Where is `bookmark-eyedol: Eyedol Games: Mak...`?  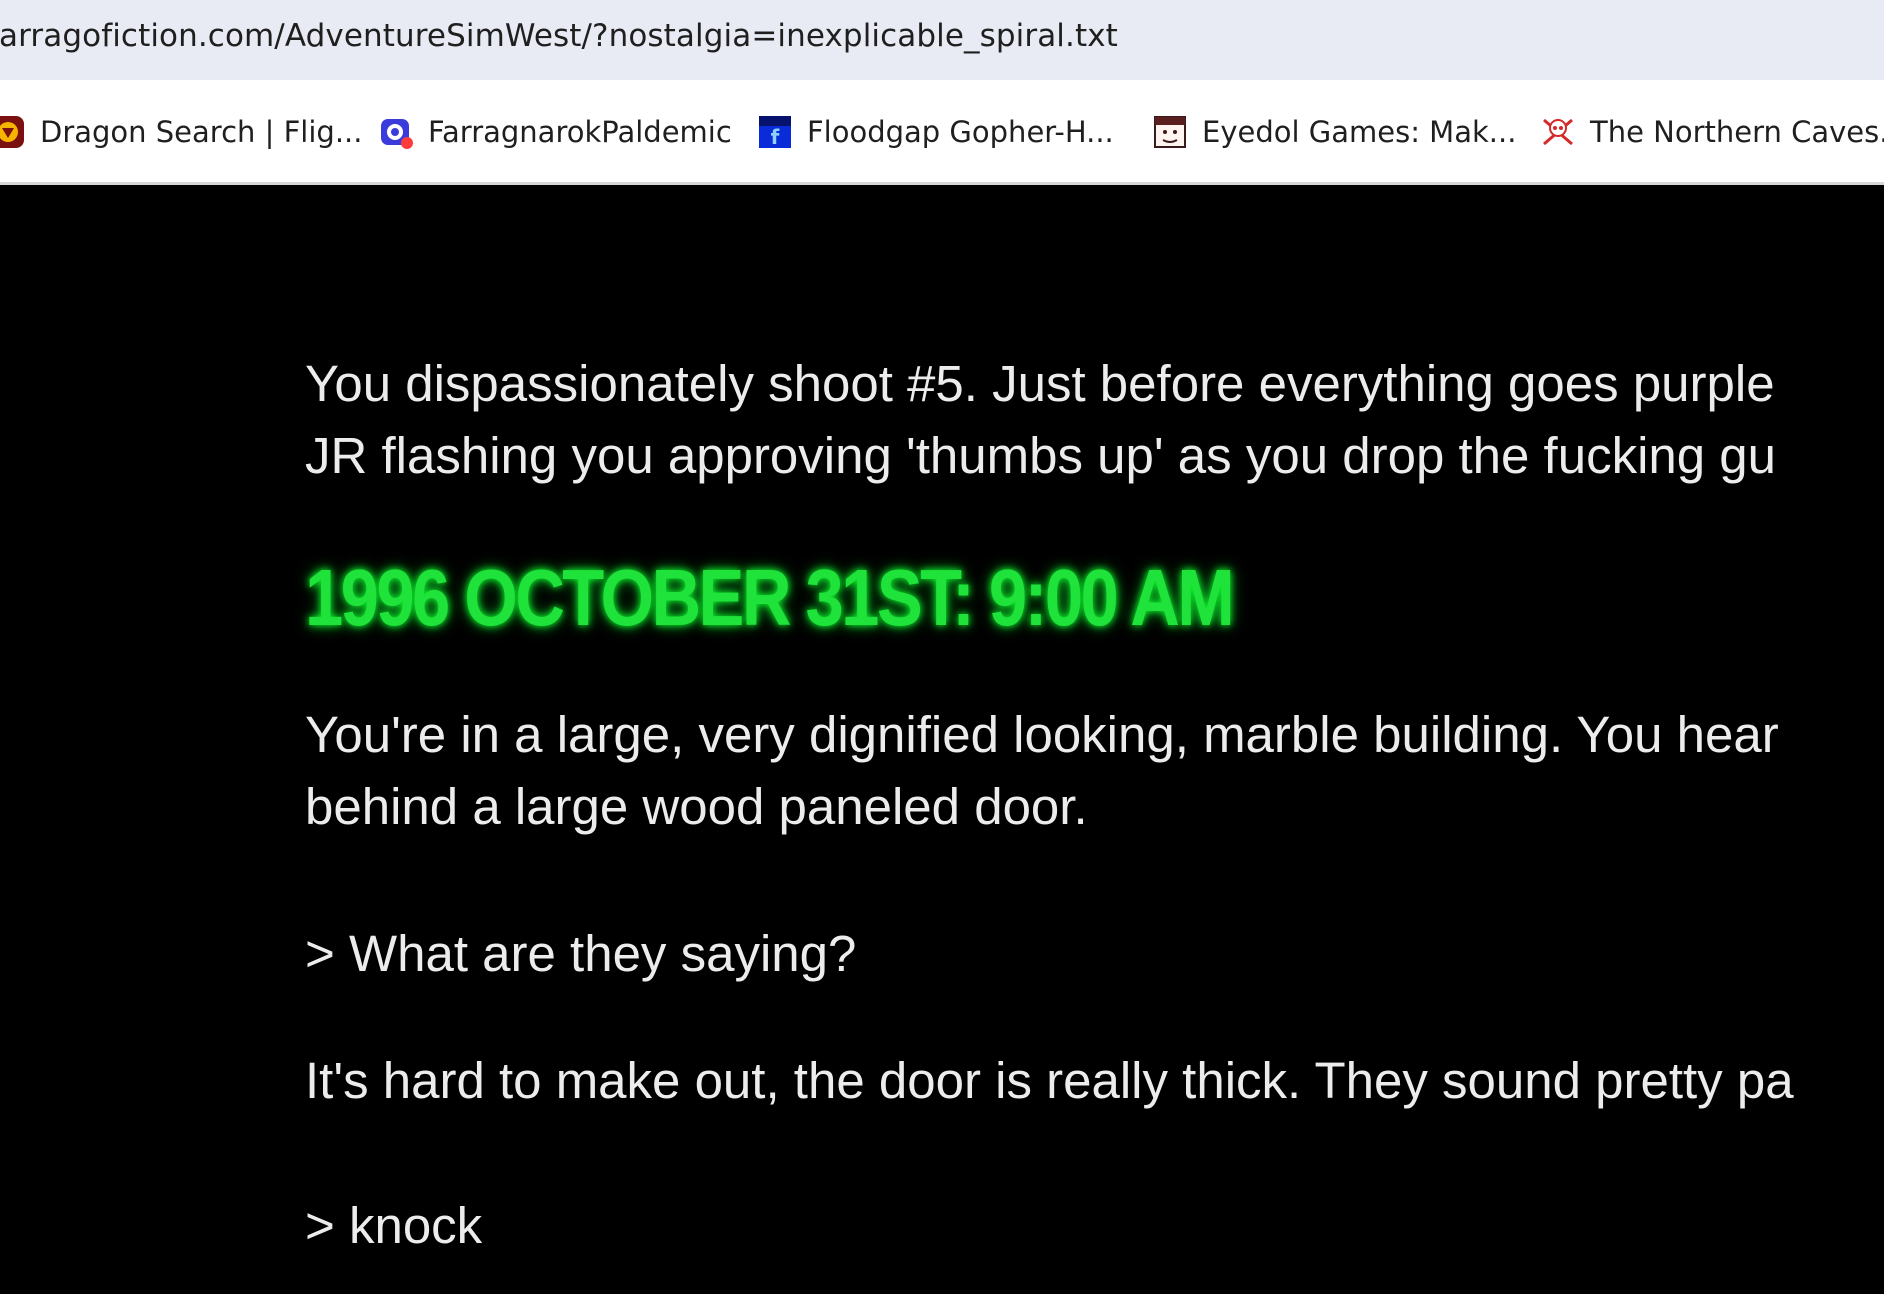 bookmark-eyedol: Eyedol Games: Mak... is located at coordinates (1334, 132).